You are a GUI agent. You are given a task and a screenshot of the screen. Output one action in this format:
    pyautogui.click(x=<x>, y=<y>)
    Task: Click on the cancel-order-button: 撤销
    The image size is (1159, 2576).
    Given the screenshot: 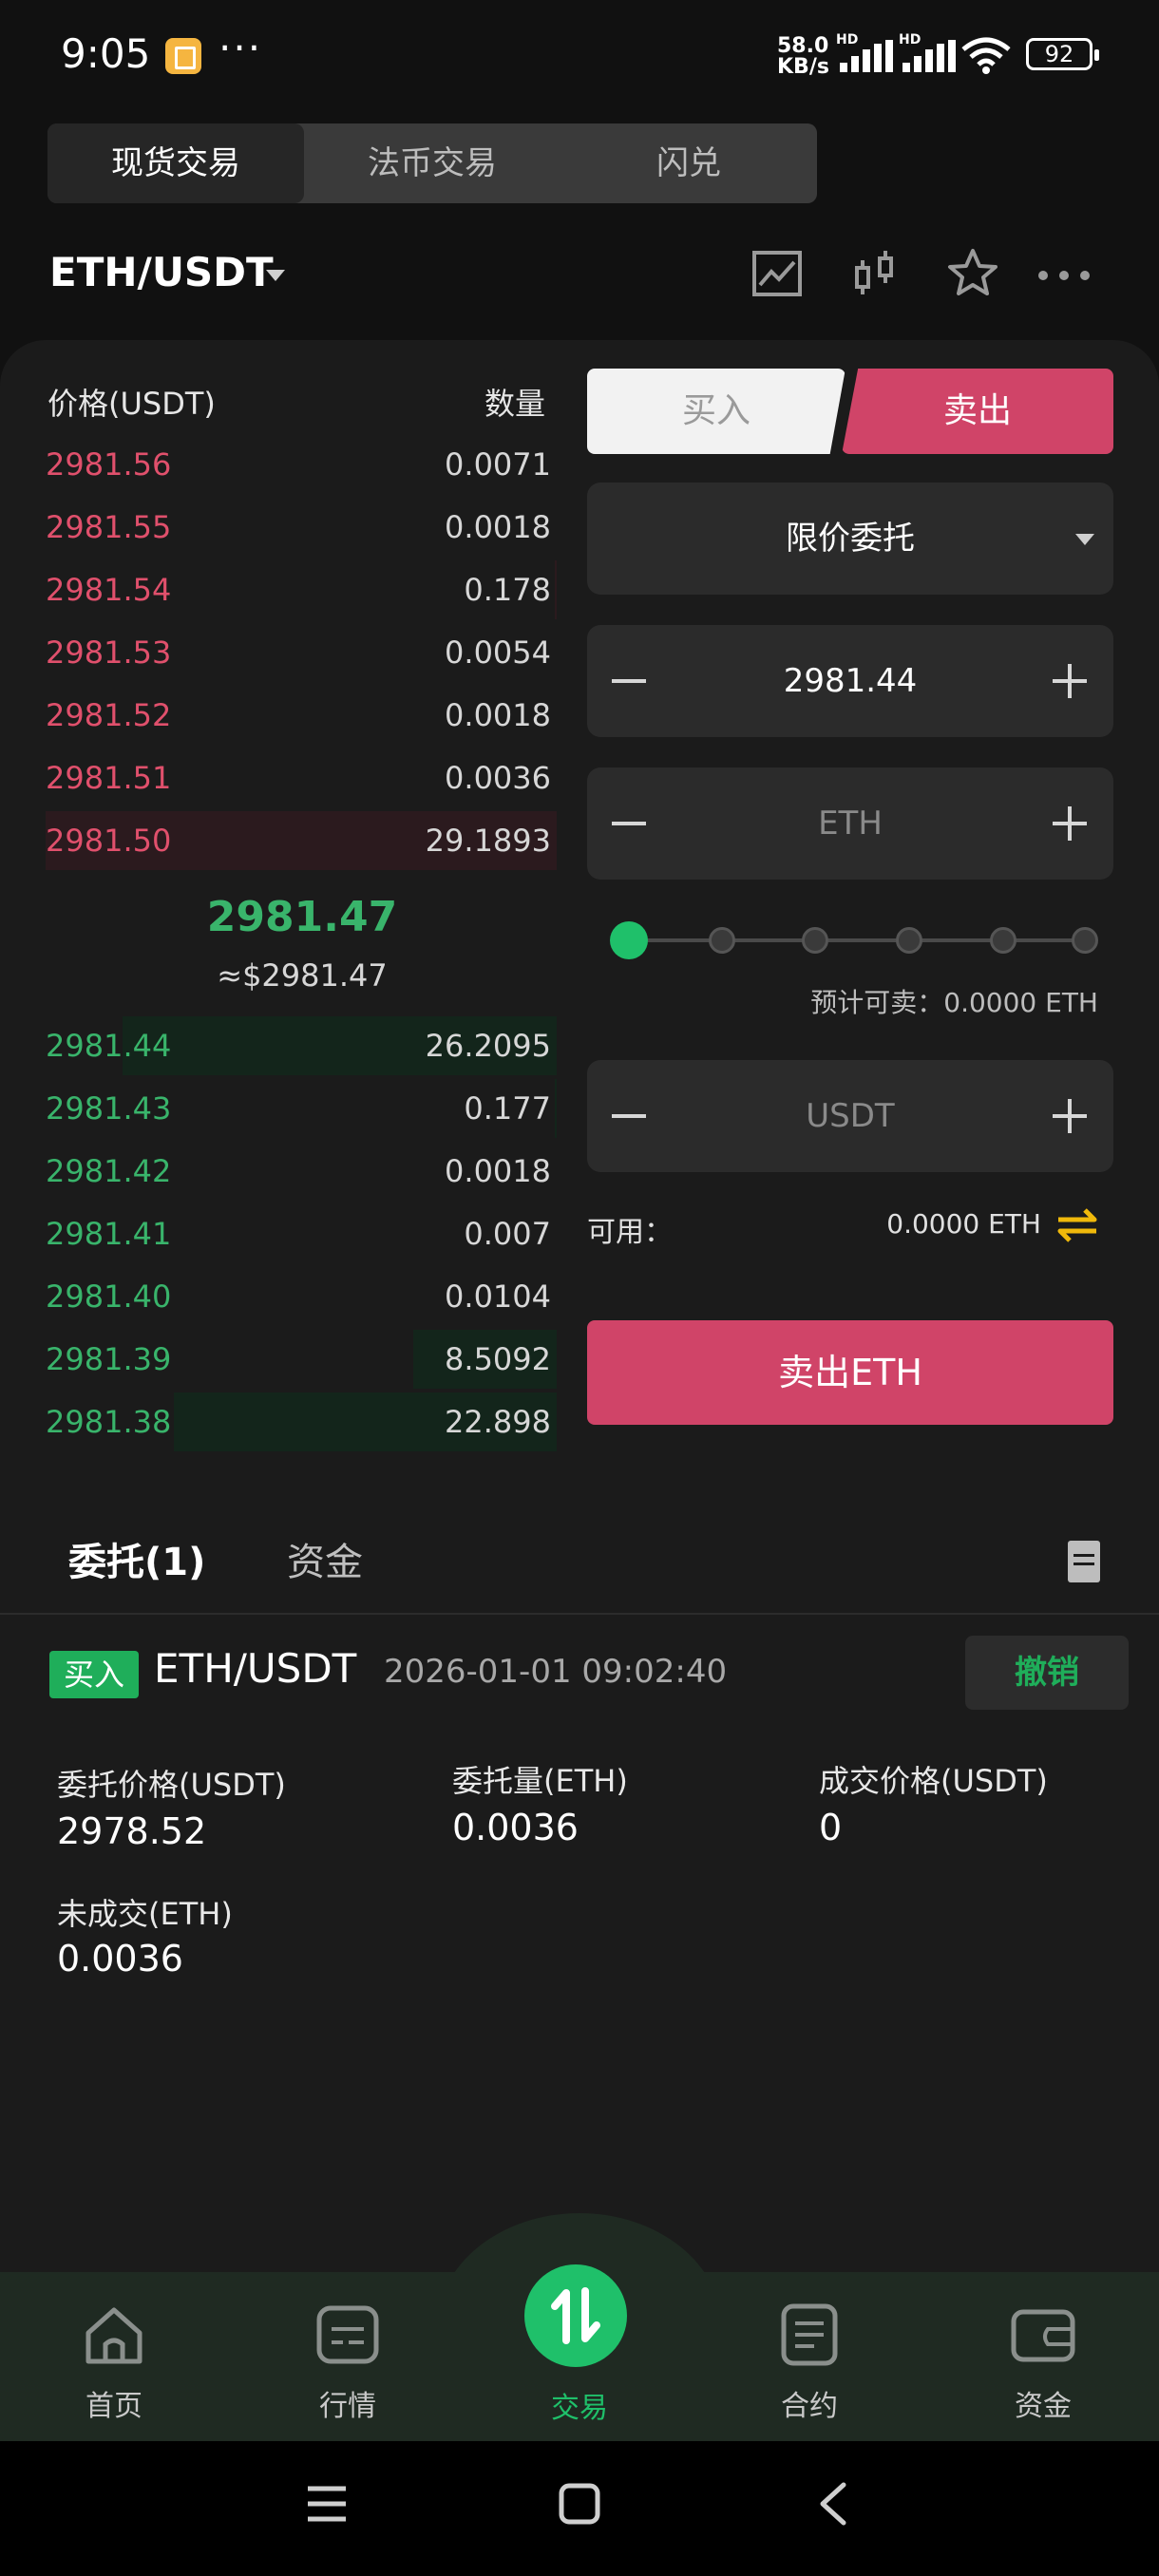 What is the action you would take?
    pyautogui.click(x=1047, y=1673)
    